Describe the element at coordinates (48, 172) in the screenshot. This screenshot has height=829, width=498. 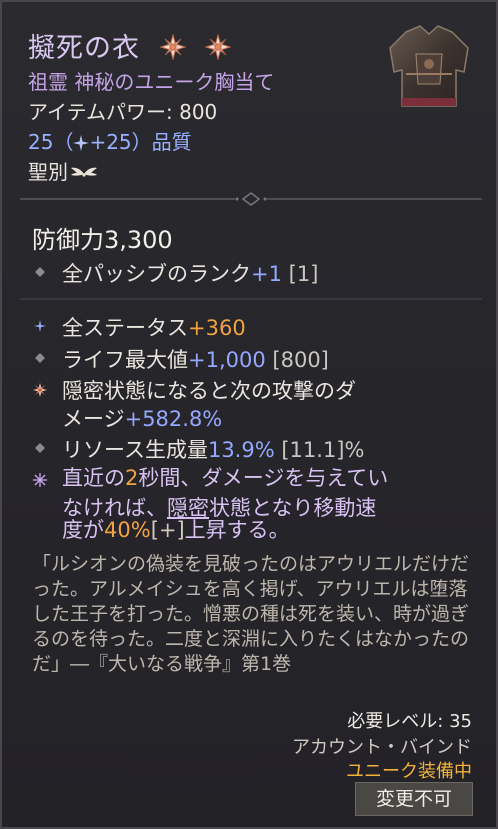
I see `sacred-label: 聖別` at that location.